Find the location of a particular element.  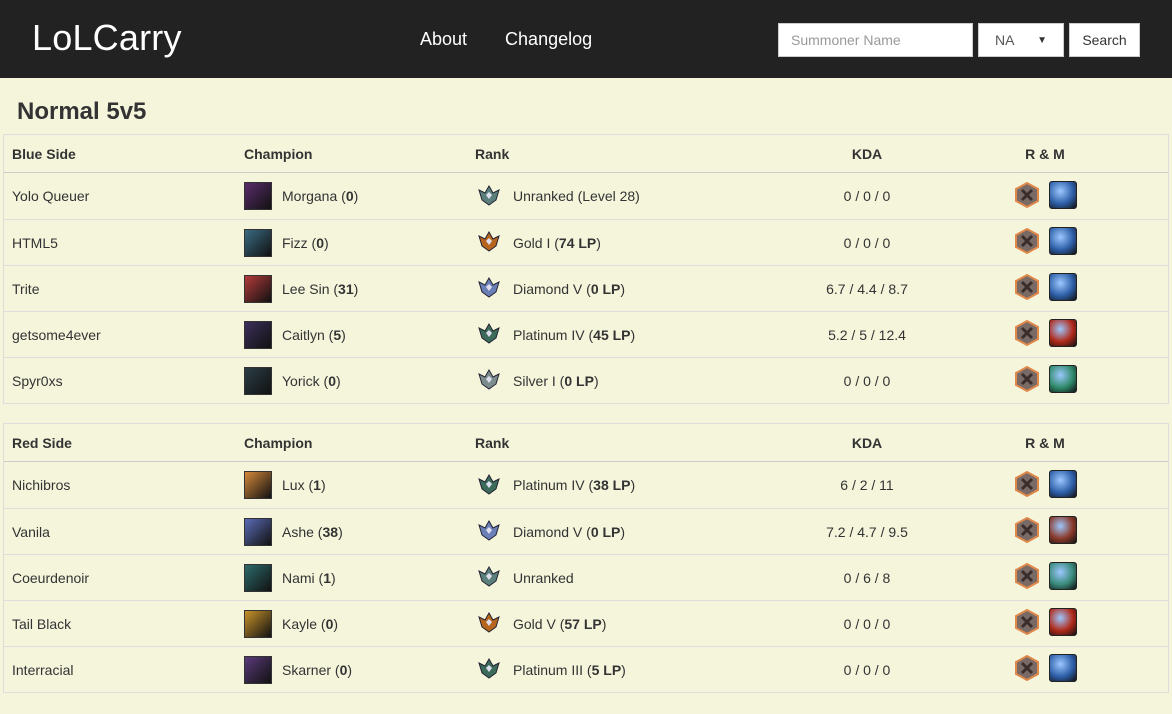

kda-value: 5.2 / 5 / 12.4 is located at coordinates (867, 334).